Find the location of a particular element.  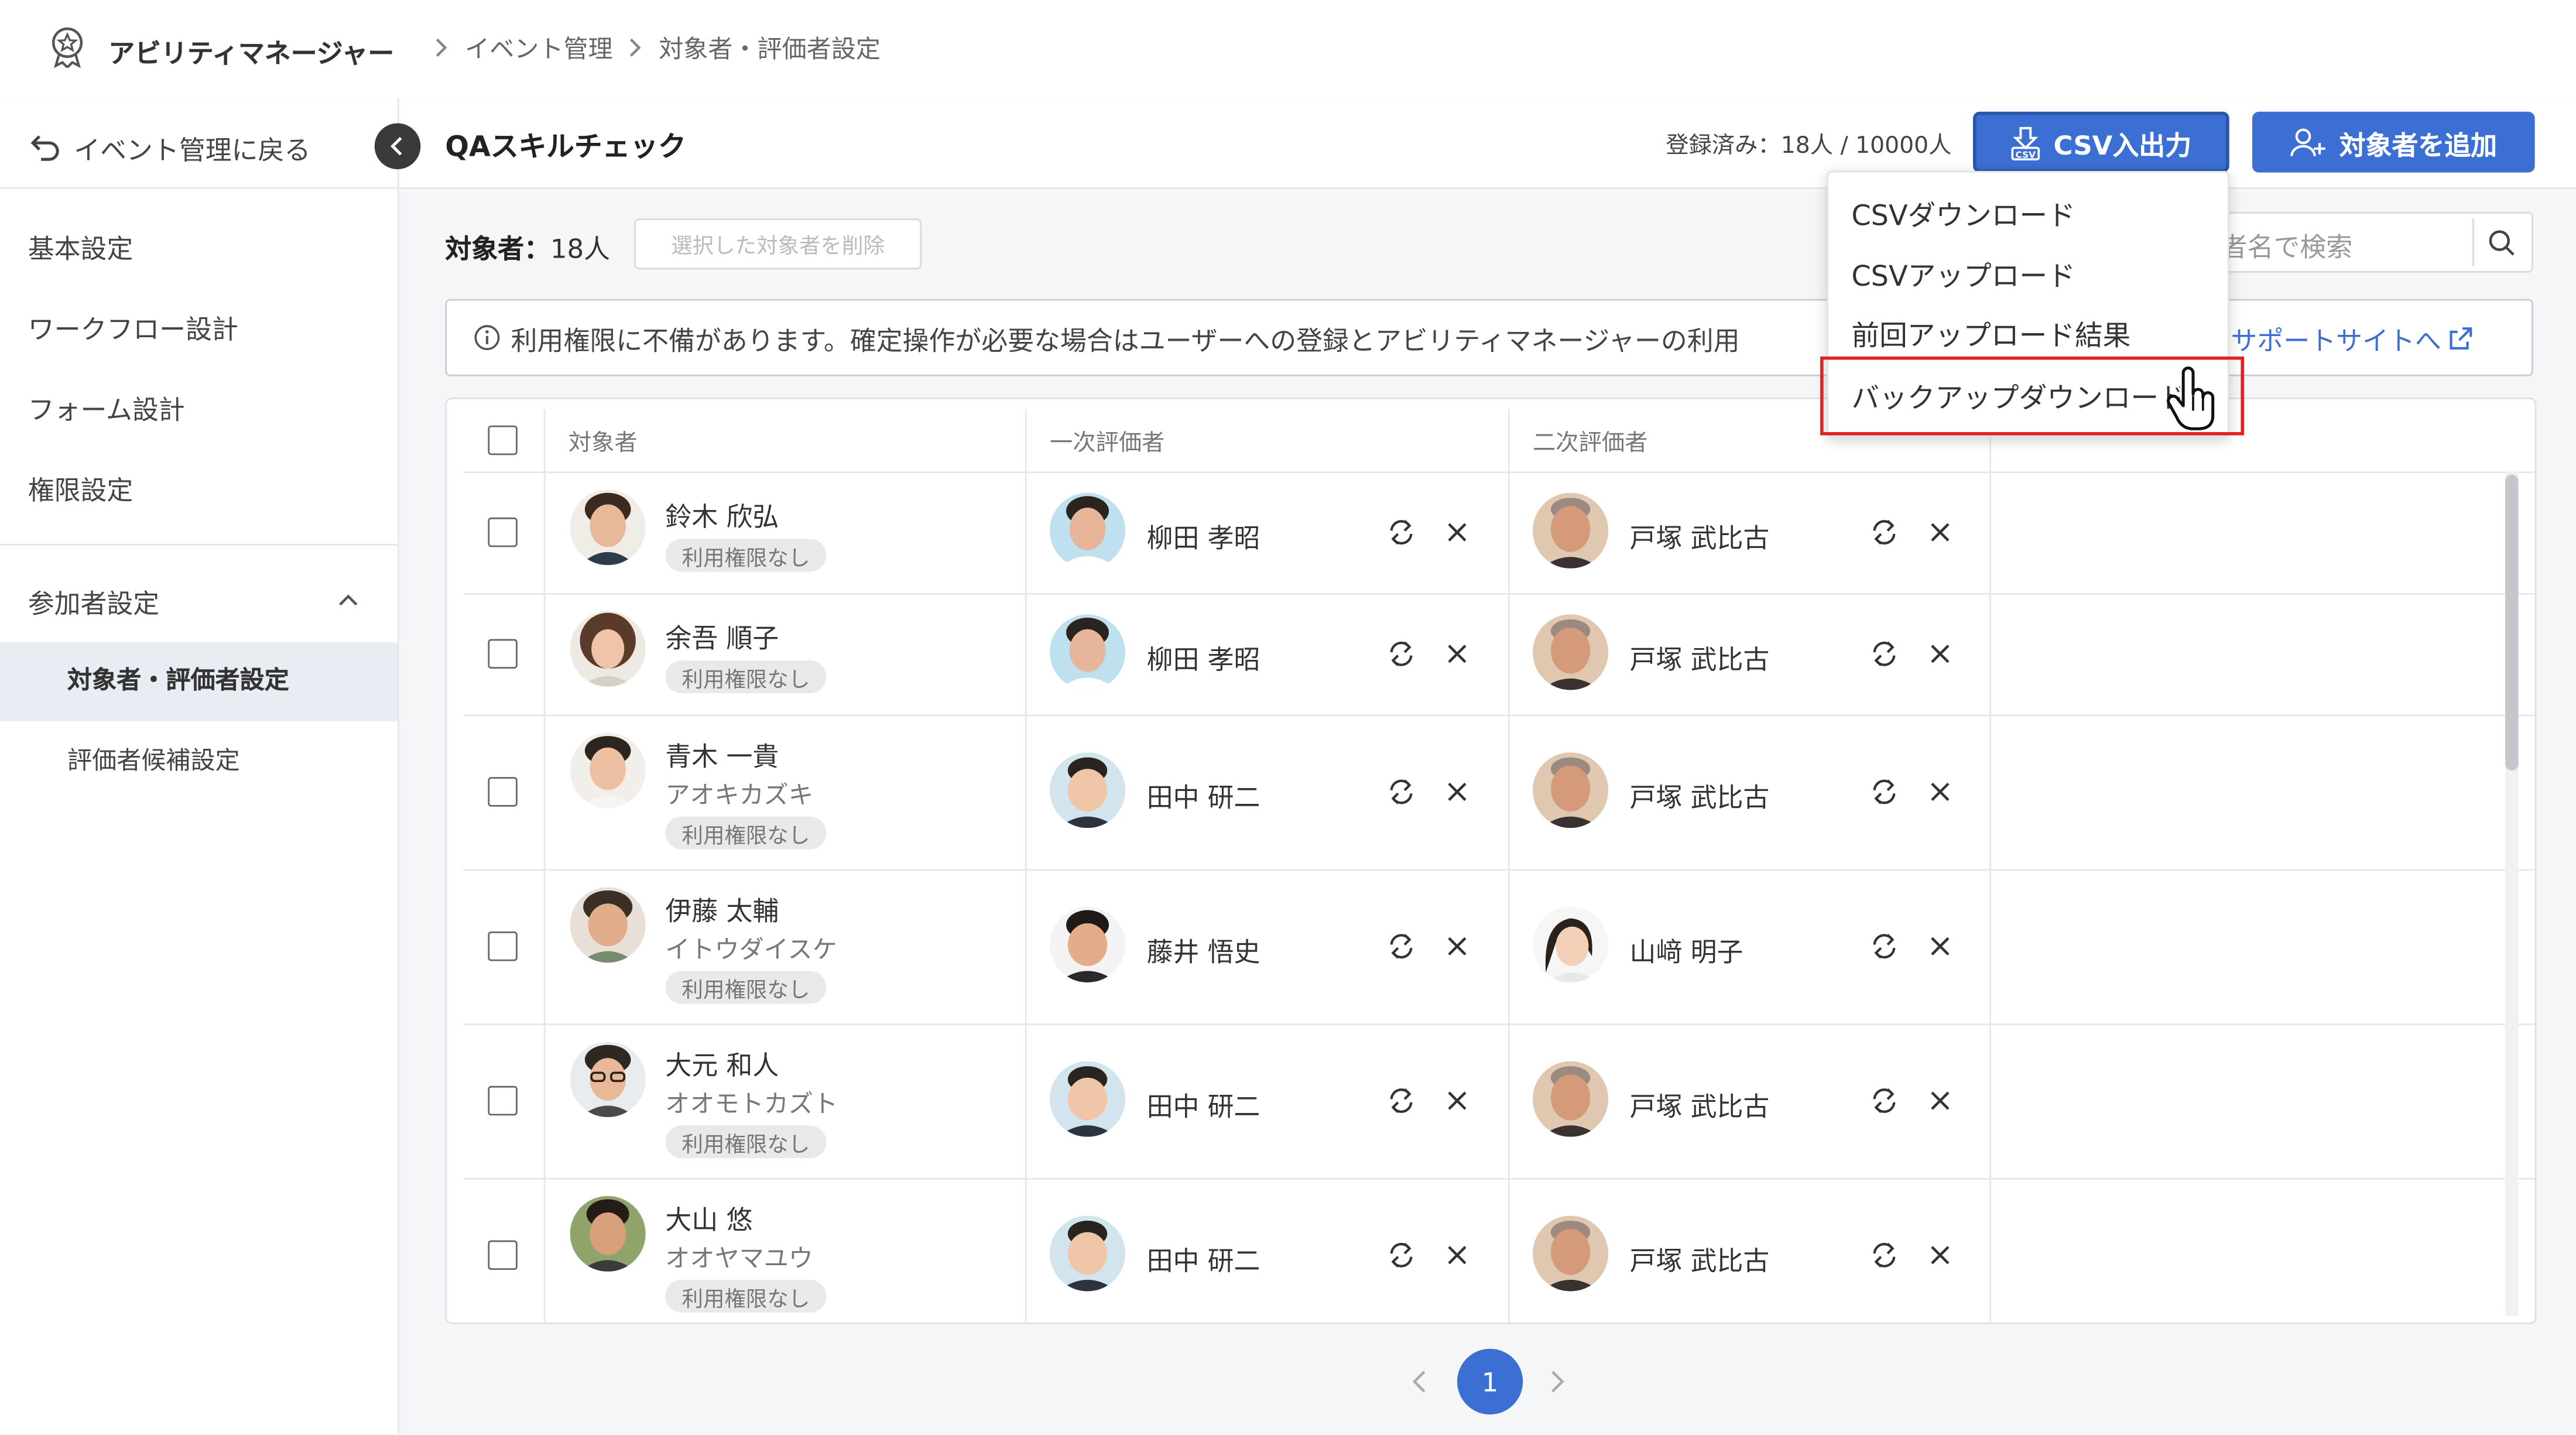

first-evaluator-name: 柳田 孝昭 is located at coordinates (1203, 659).